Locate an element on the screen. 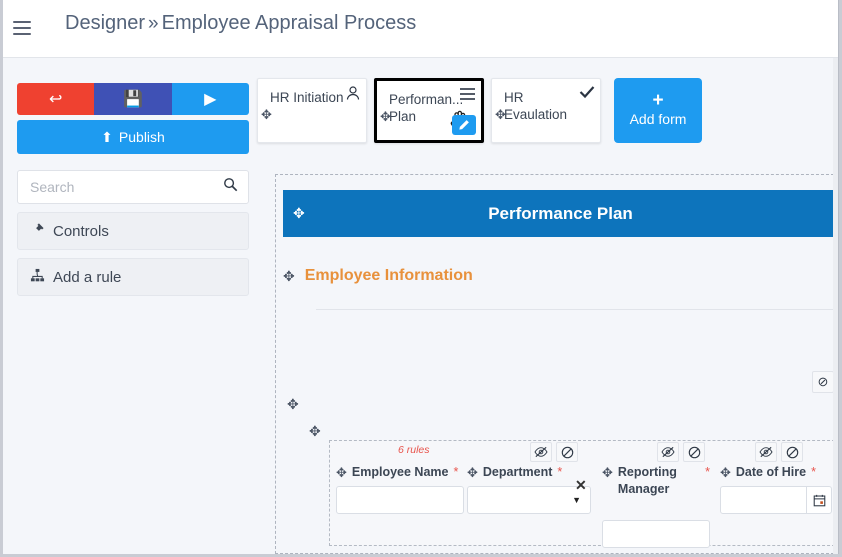  form-tab-hr-evaulation: HR Evaulation ✥ is located at coordinates (546, 110).